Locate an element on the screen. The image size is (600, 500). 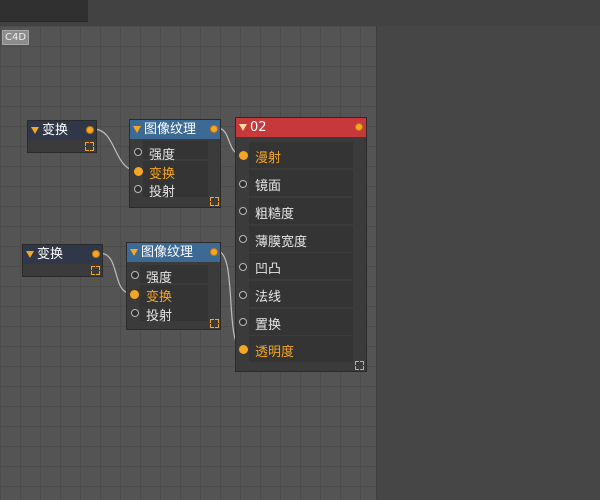
input-port-specular is located at coordinates (243, 184).